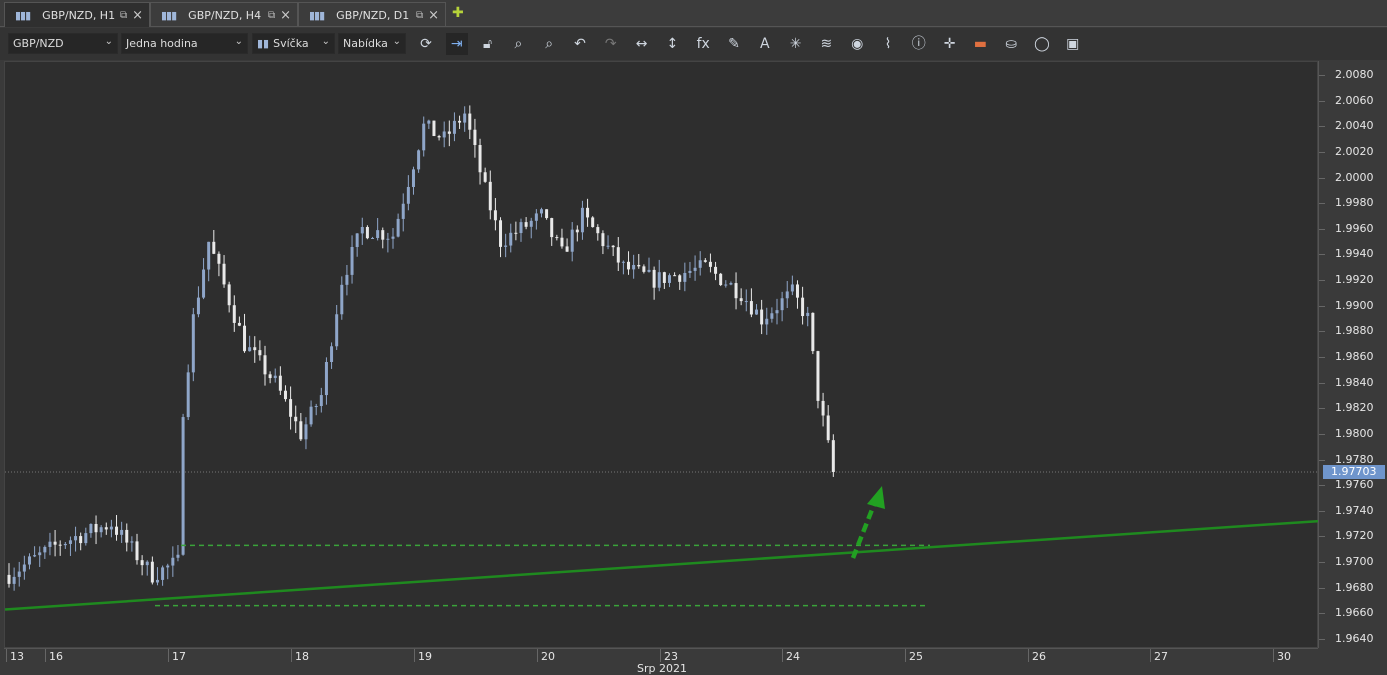 The image size is (1387, 675). I want to click on day-label: 24, so click(793, 656).